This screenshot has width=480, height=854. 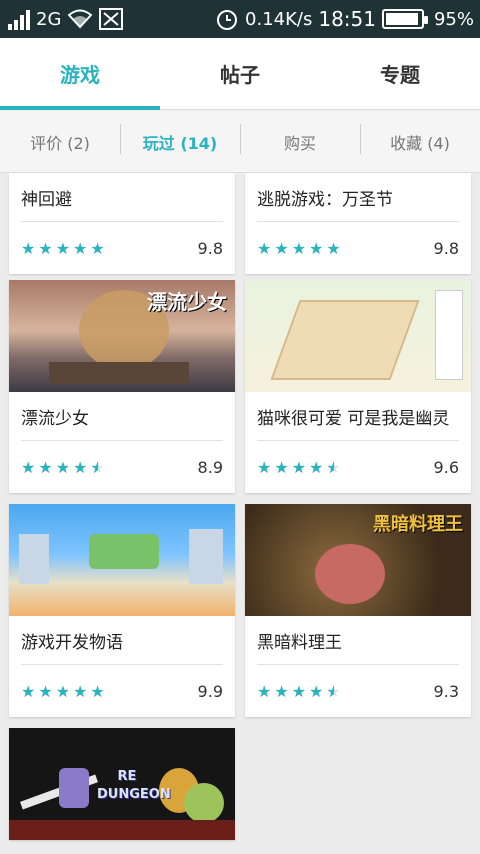 What do you see at coordinates (122, 223) in the screenshot?
I see `game-card: 神回避 ★ ★ ★ ★ ★ 9.8` at bounding box center [122, 223].